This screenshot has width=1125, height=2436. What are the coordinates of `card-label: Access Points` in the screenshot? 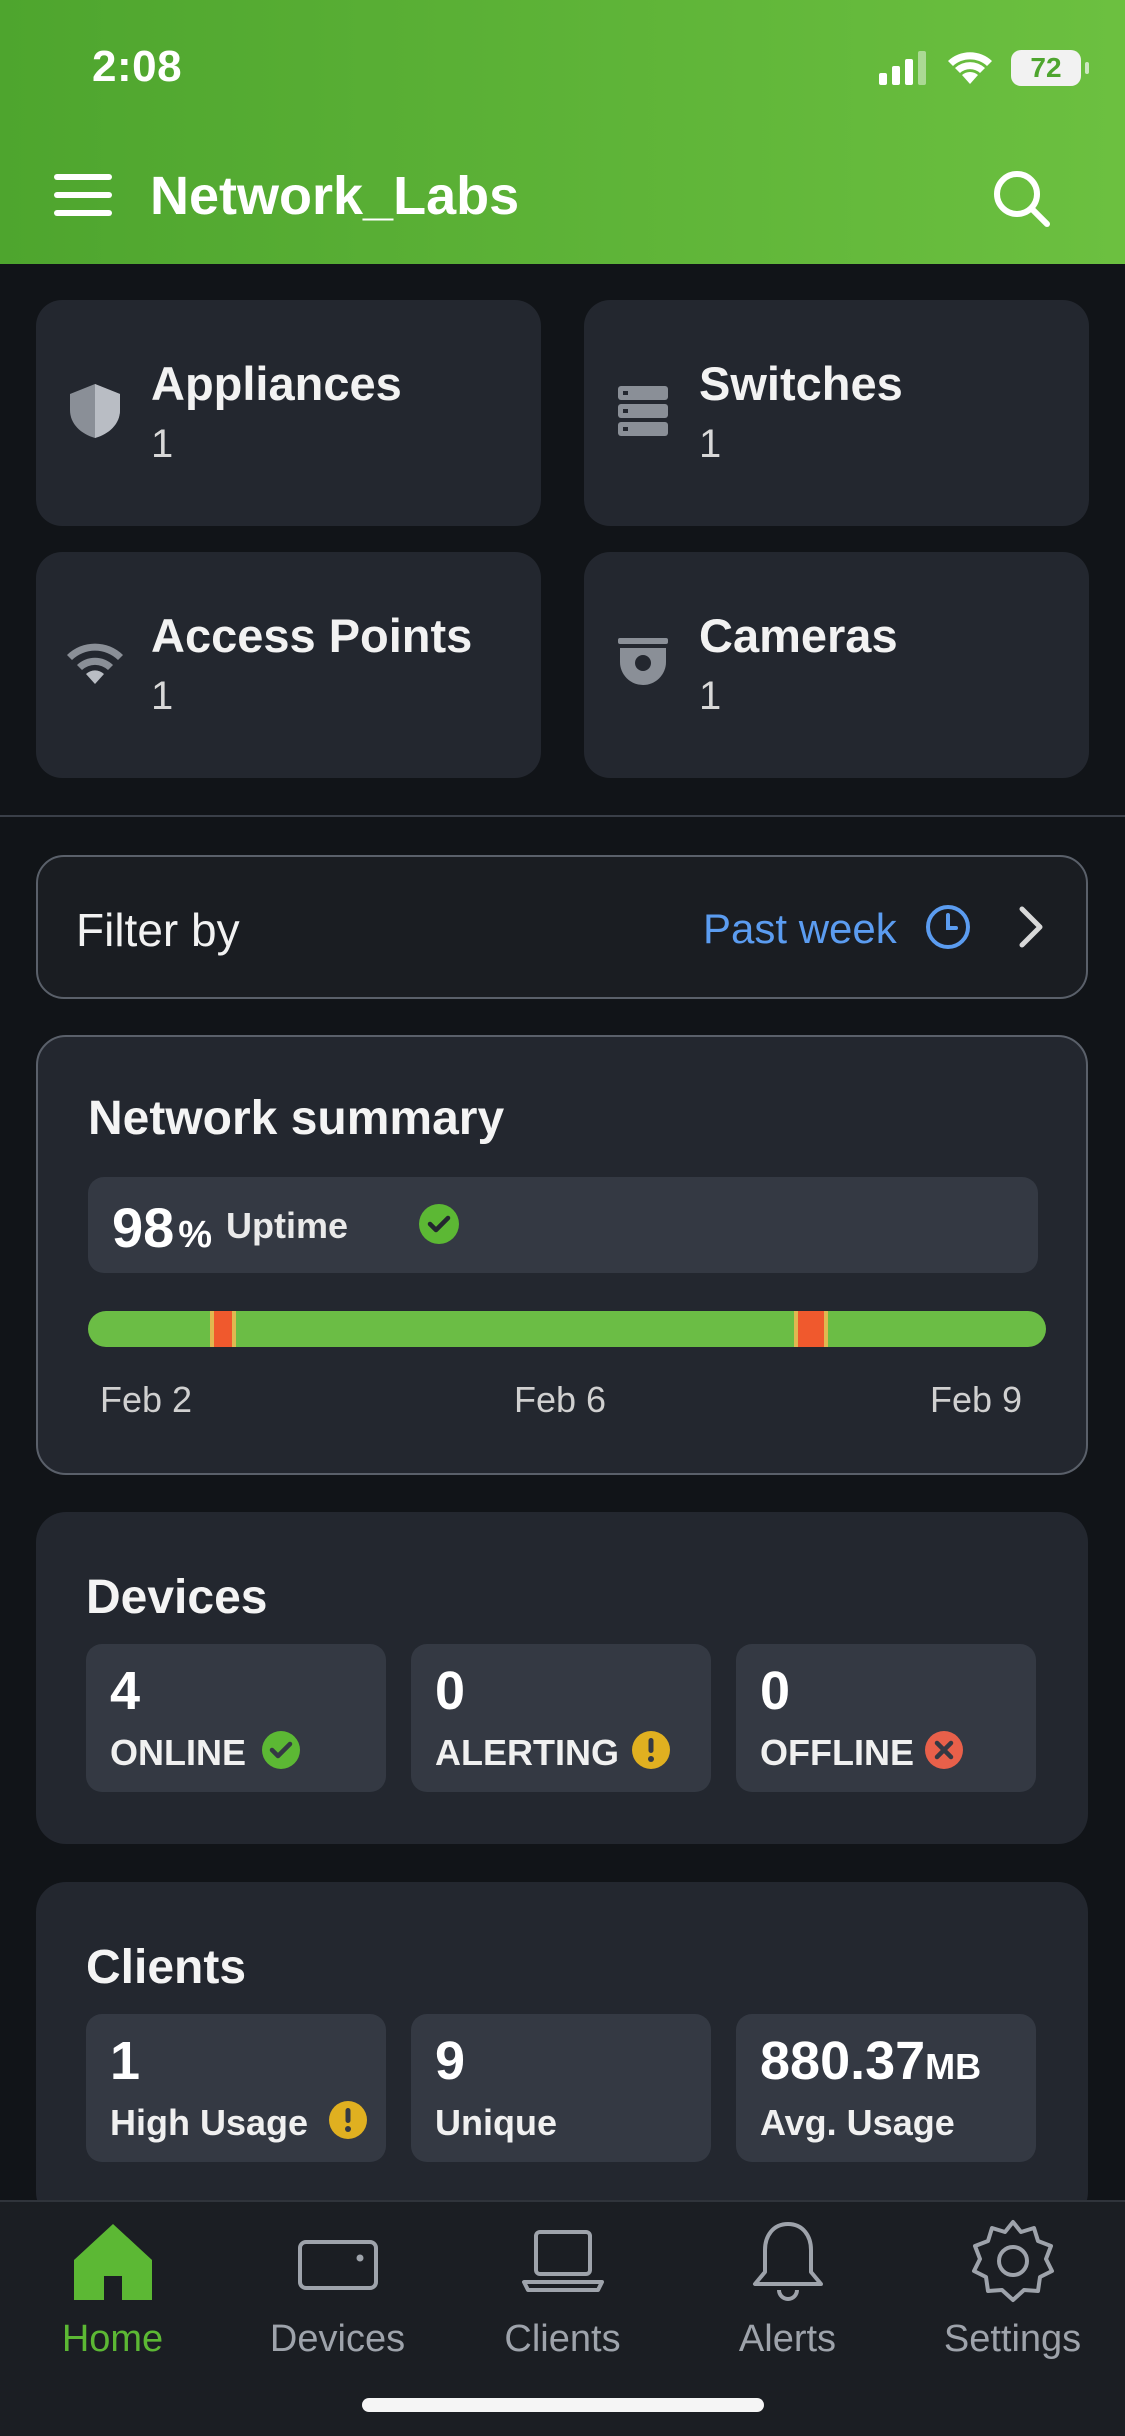 It's located at (312, 635).